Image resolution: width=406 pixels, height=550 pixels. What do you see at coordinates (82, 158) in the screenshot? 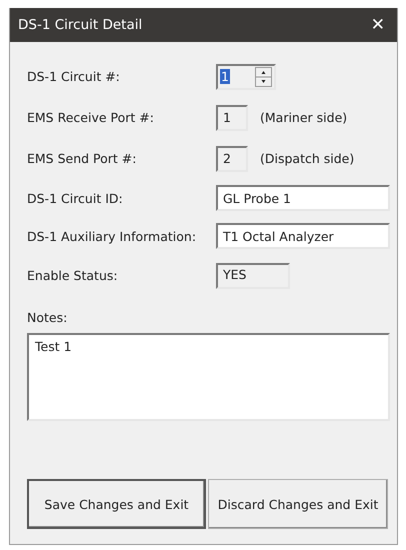
I see `field-label: EMS Send Port #:` at bounding box center [82, 158].